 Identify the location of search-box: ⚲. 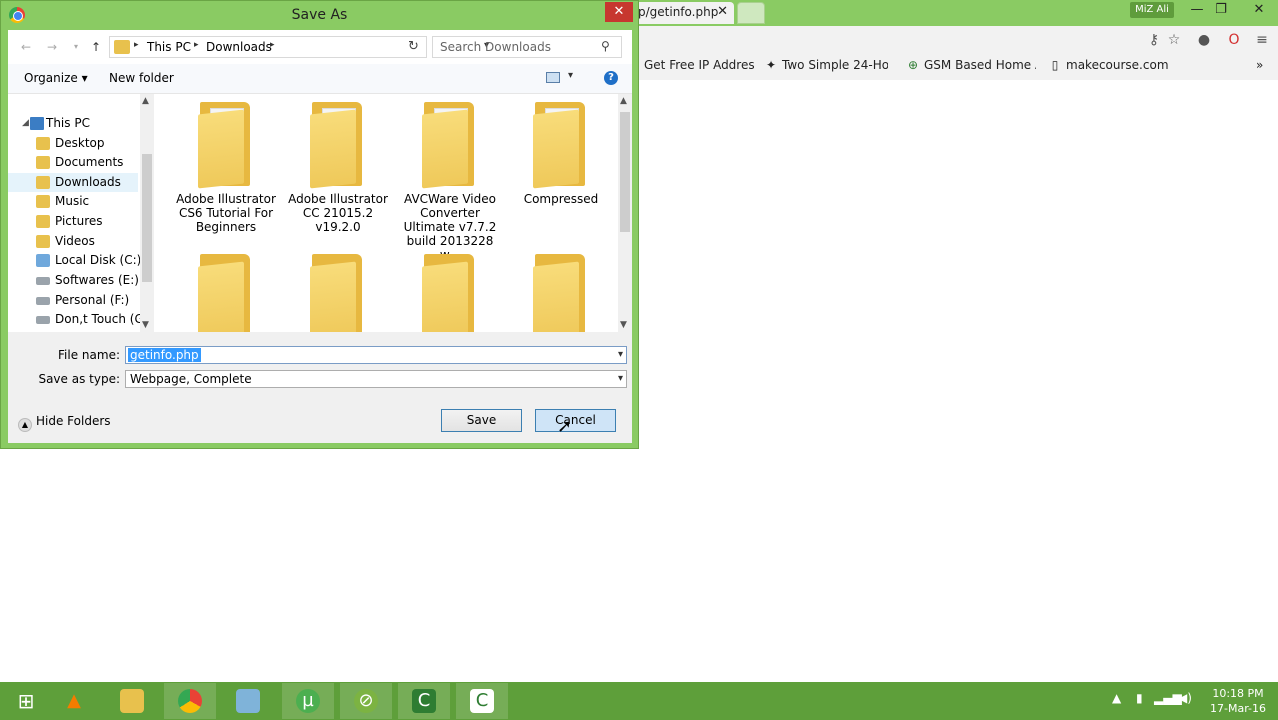
(527, 47).